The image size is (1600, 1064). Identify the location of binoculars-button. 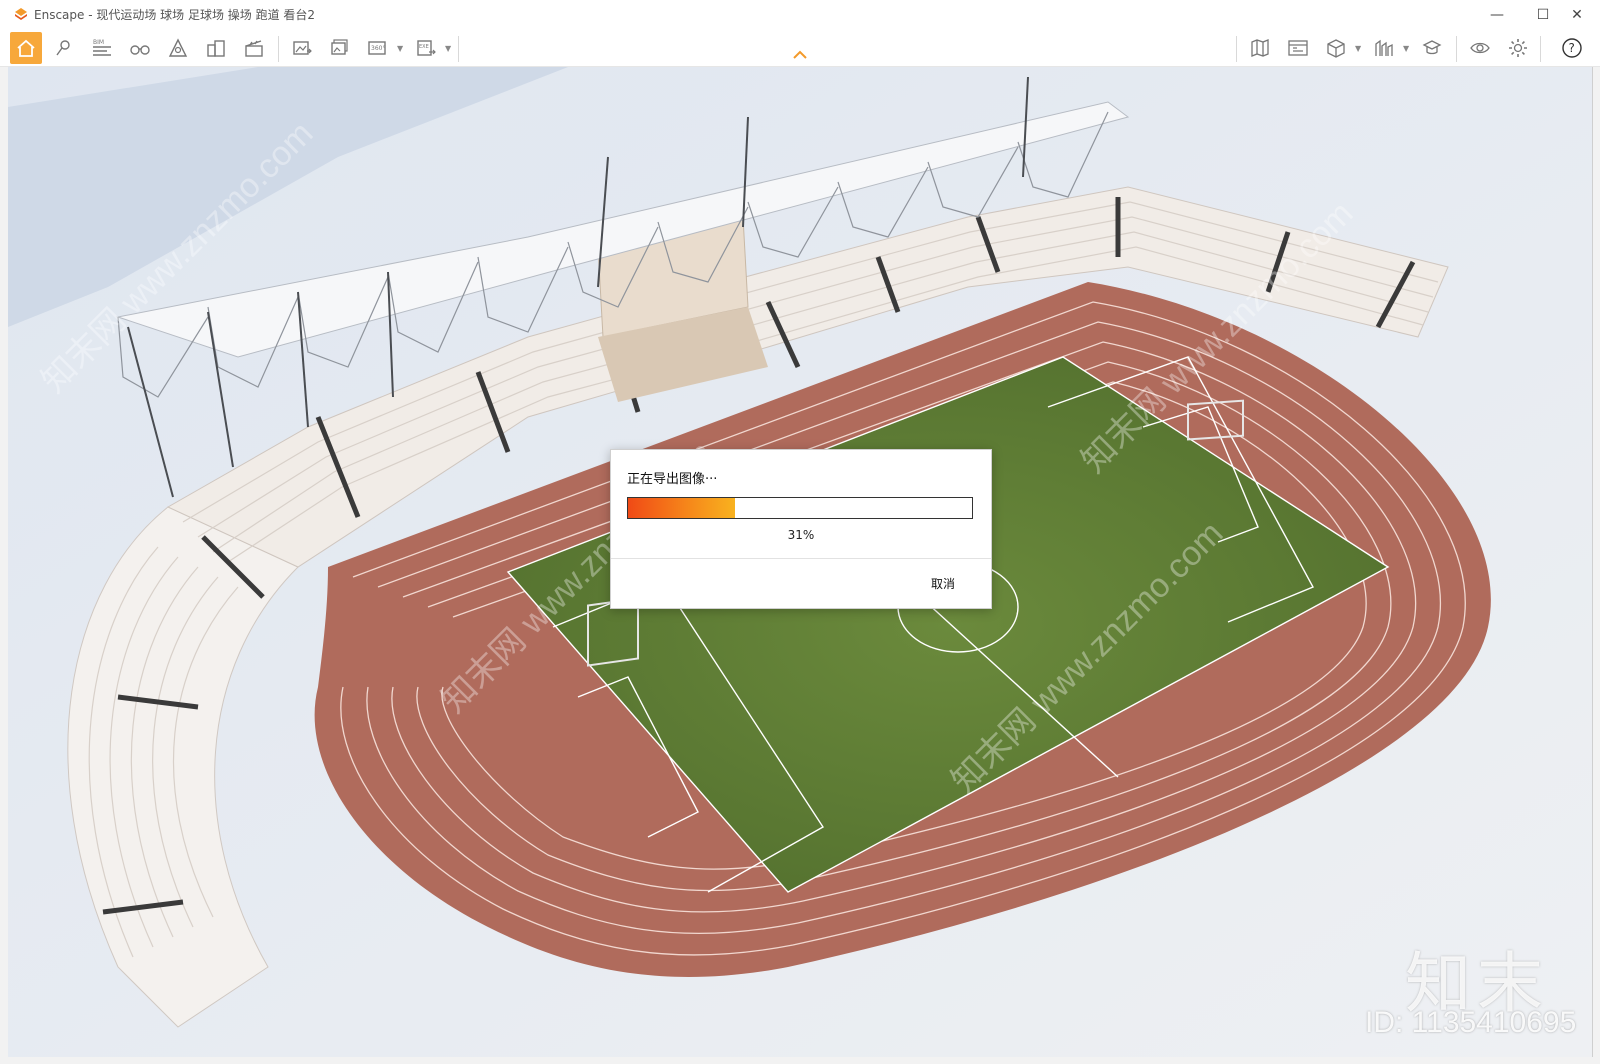
(140, 48).